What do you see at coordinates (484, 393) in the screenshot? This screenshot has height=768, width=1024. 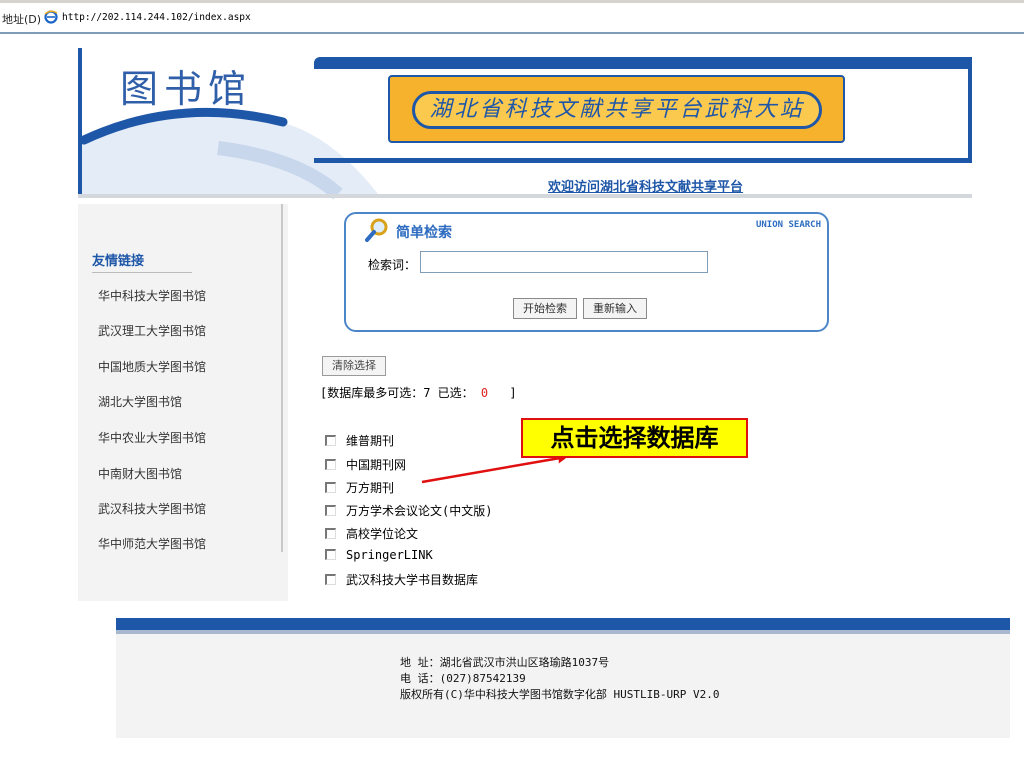 I see `selected-count: 0` at bounding box center [484, 393].